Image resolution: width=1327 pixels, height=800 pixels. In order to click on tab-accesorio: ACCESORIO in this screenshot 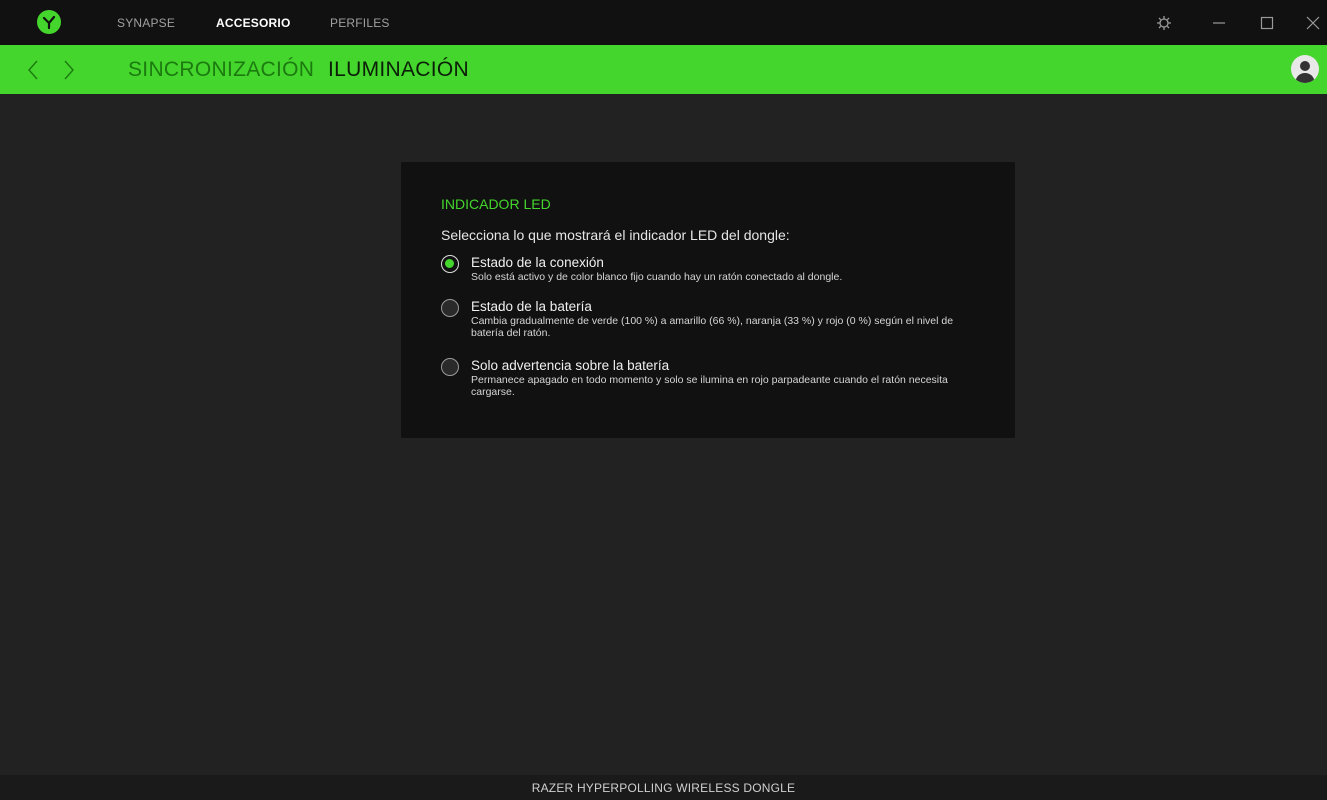, I will do `click(253, 23)`.